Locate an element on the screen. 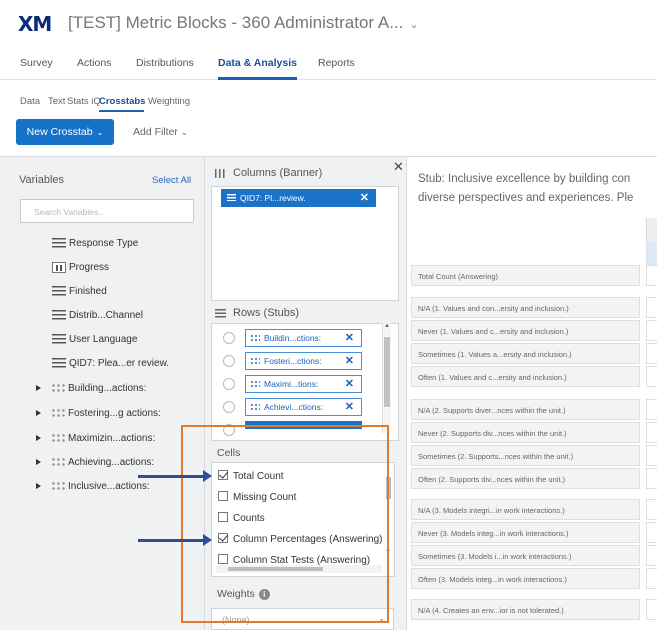 The image size is (657, 630). variable-item: Inclusive...actions: is located at coordinates (93, 486).